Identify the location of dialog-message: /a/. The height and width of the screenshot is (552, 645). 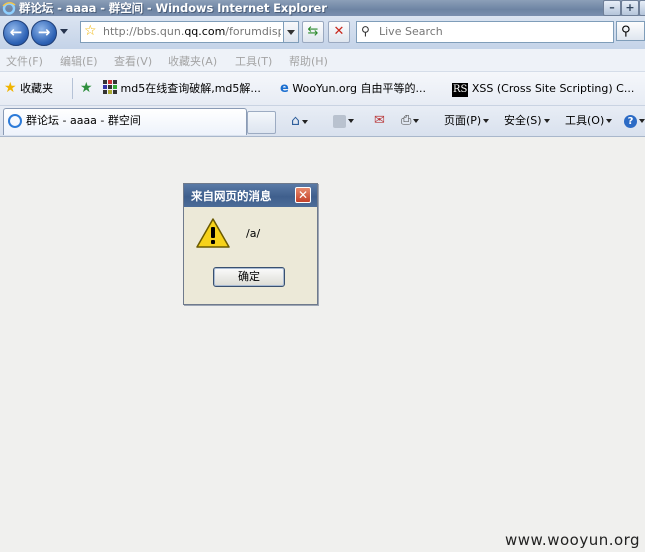
(253, 233).